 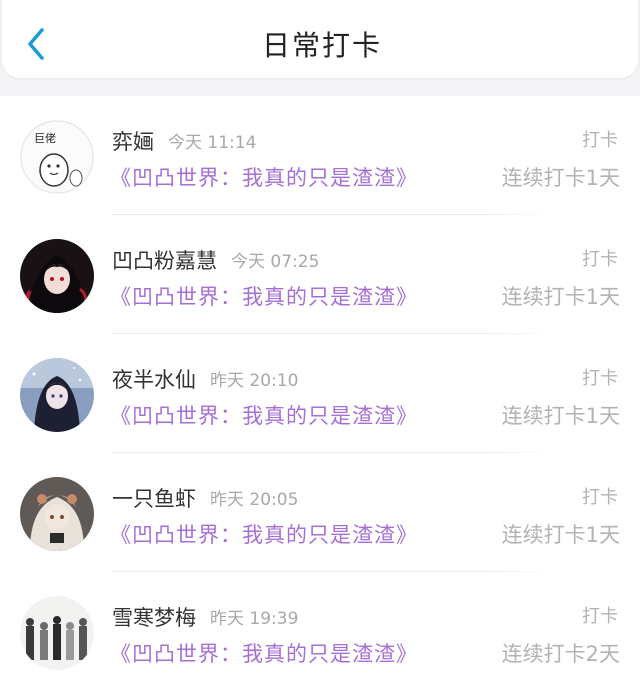 What do you see at coordinates (205, 617) in the screenshot?
I see `user-name-line: 雪寒梦梅 昨天 19:39` at bounding box center [205, 617].